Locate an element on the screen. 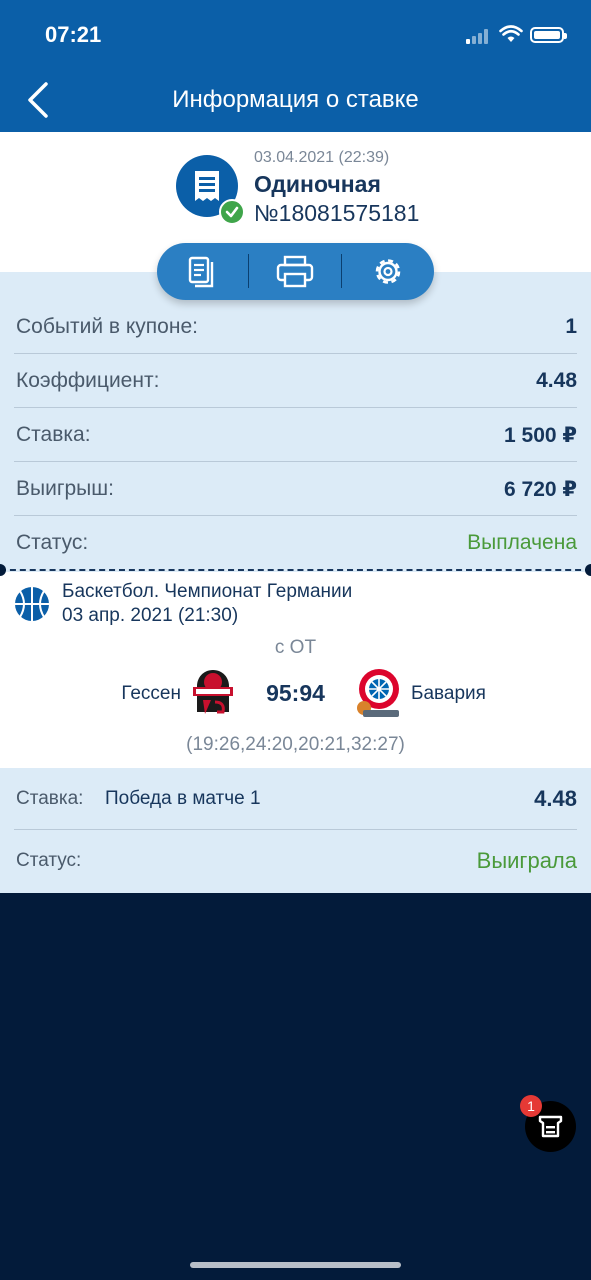 This screenshot has height=1280, width=591. signal-icon is located at coordinates (479, 36).